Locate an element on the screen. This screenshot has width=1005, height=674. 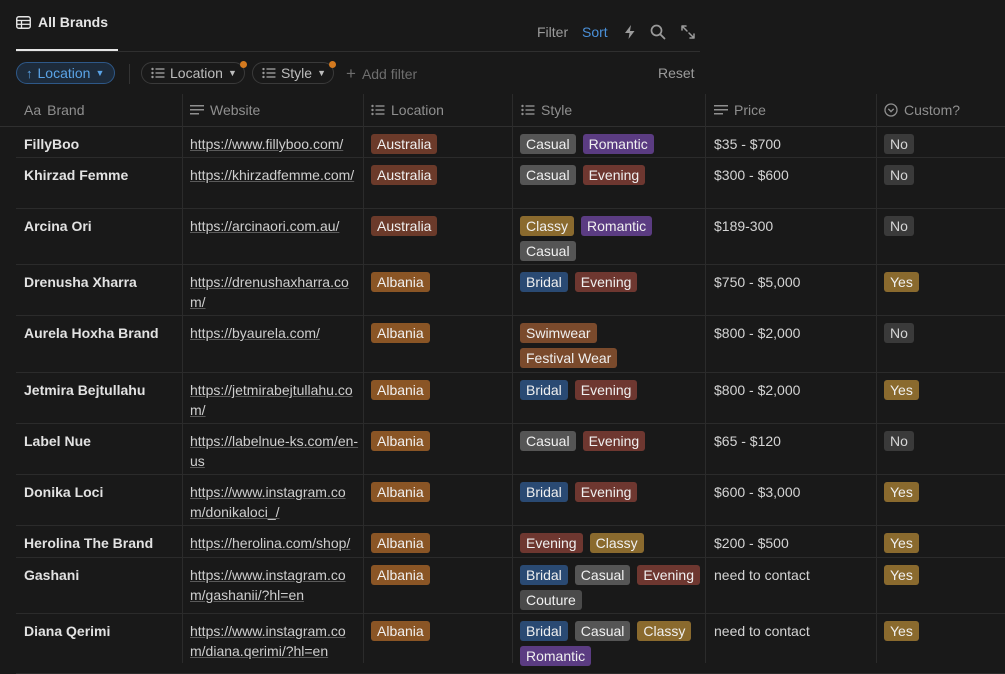
column-header-custom: Custom? is located at coordinates (922, 110).